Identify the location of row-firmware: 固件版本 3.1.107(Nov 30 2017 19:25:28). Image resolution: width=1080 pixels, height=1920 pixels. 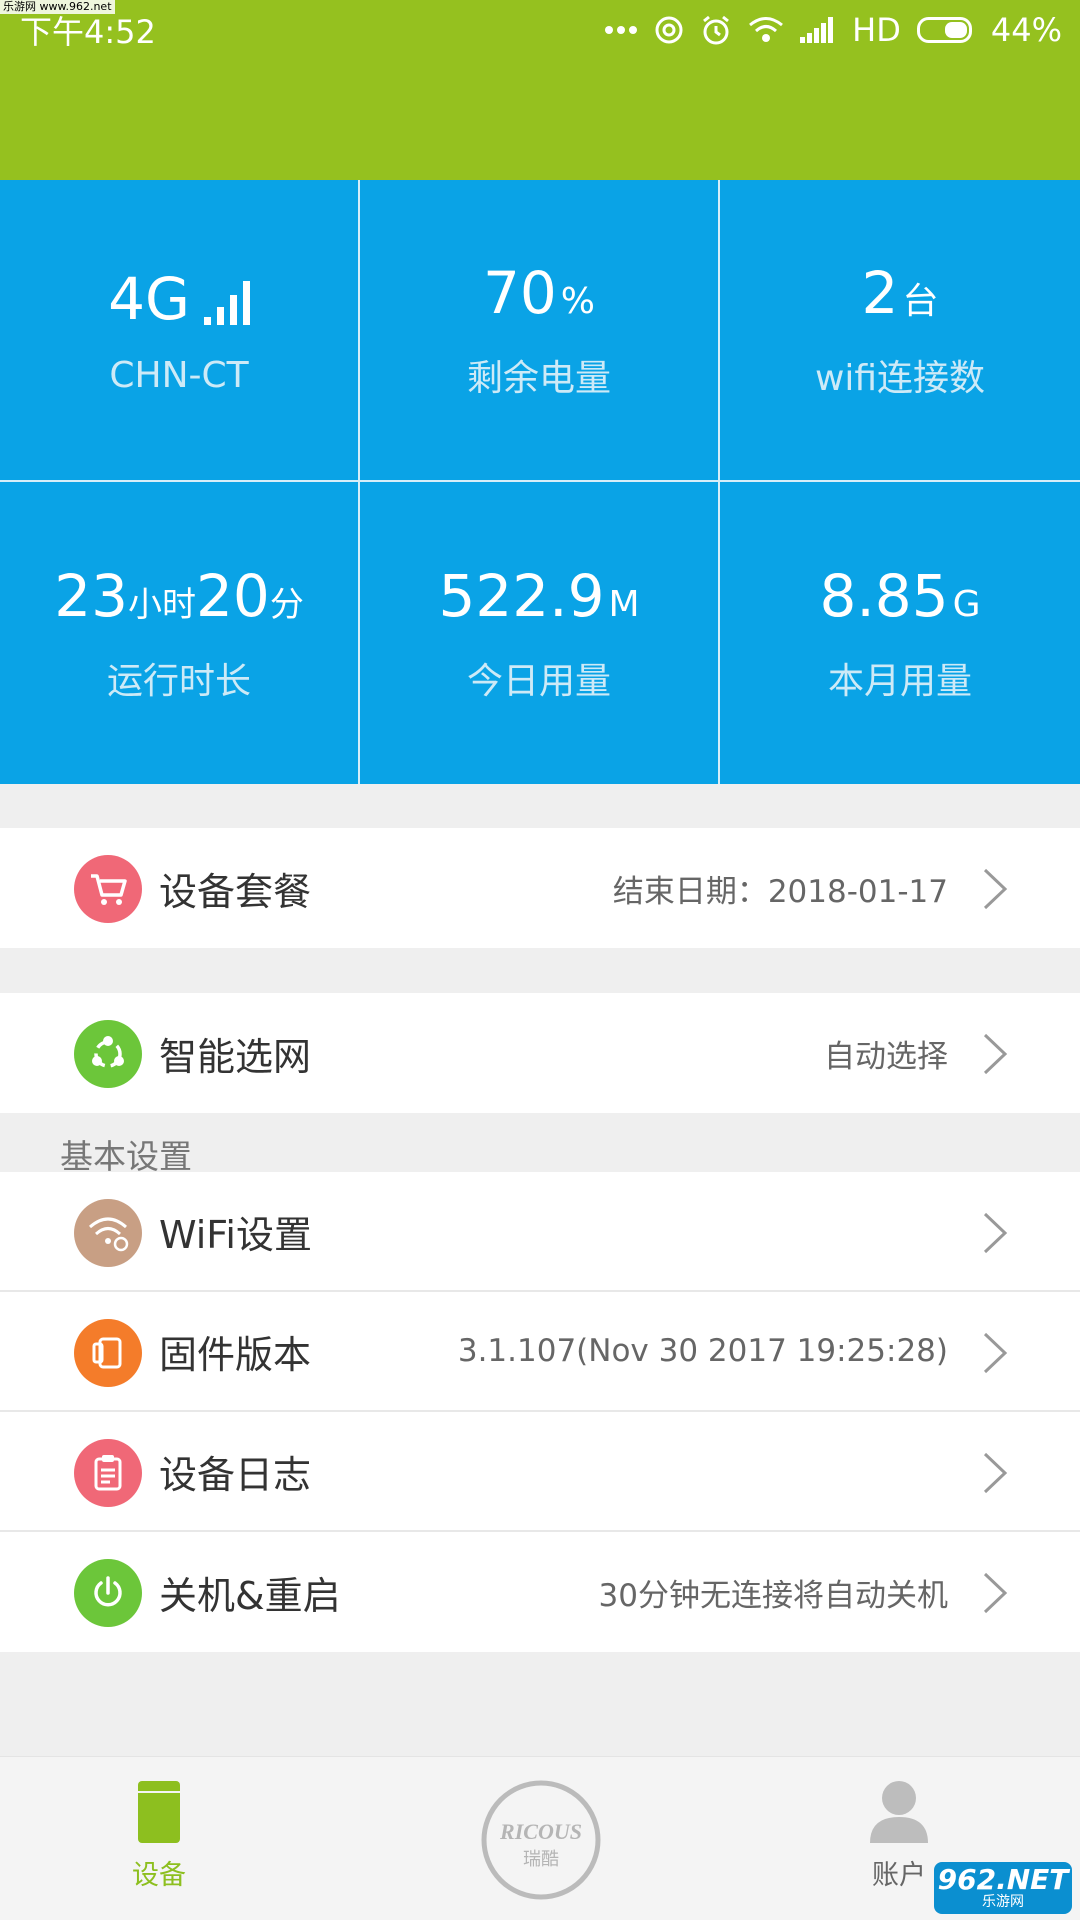
(540, 1352).